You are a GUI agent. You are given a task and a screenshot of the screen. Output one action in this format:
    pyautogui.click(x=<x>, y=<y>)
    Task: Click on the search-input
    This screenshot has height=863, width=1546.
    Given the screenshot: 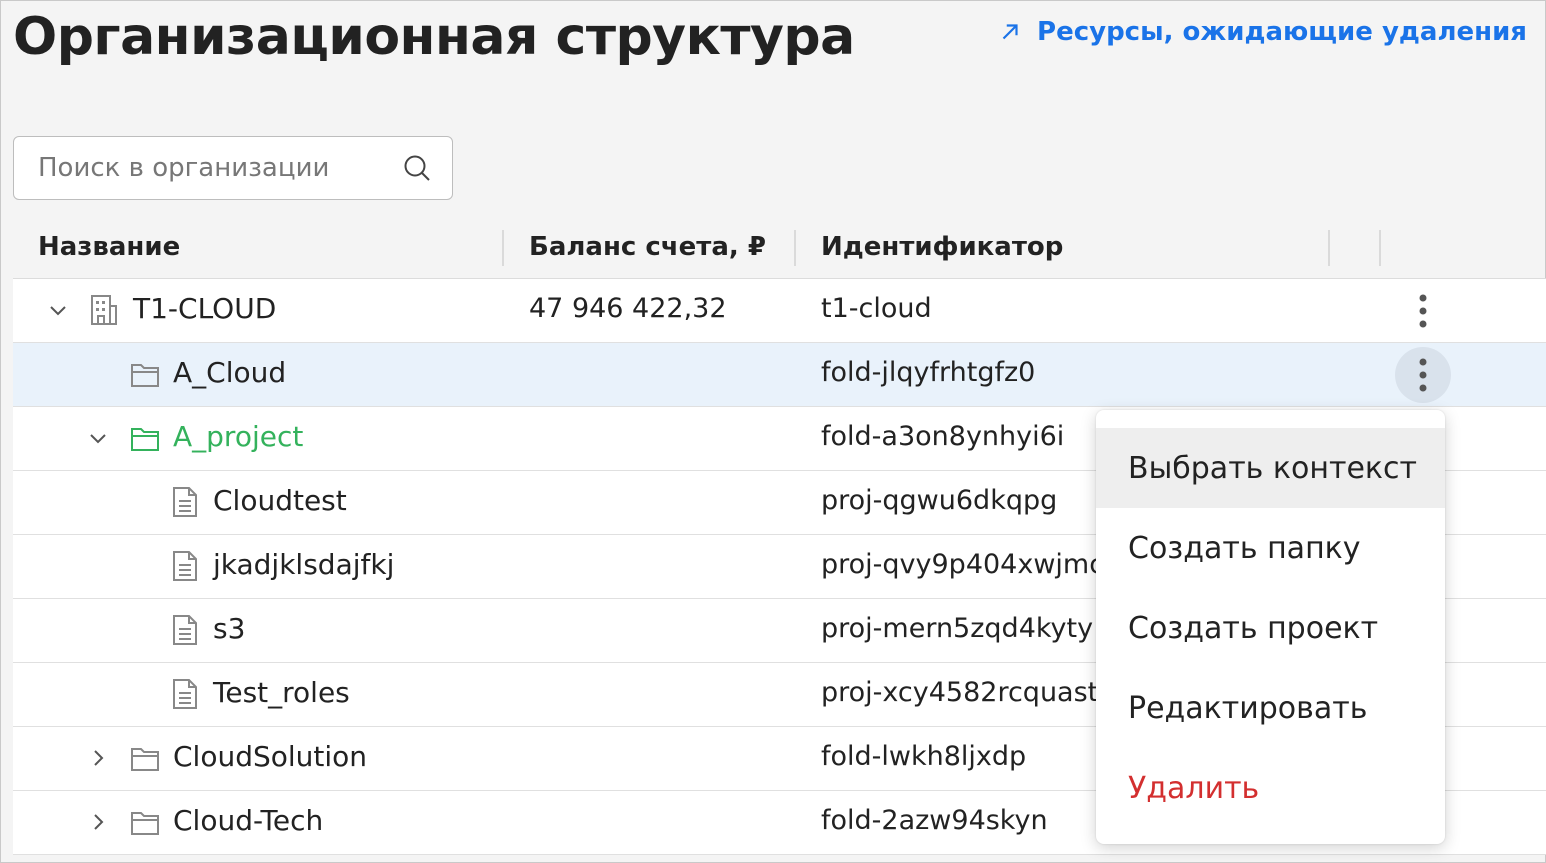 What is the action you would take?
    pyautogui.click(x=220, y=168)
    